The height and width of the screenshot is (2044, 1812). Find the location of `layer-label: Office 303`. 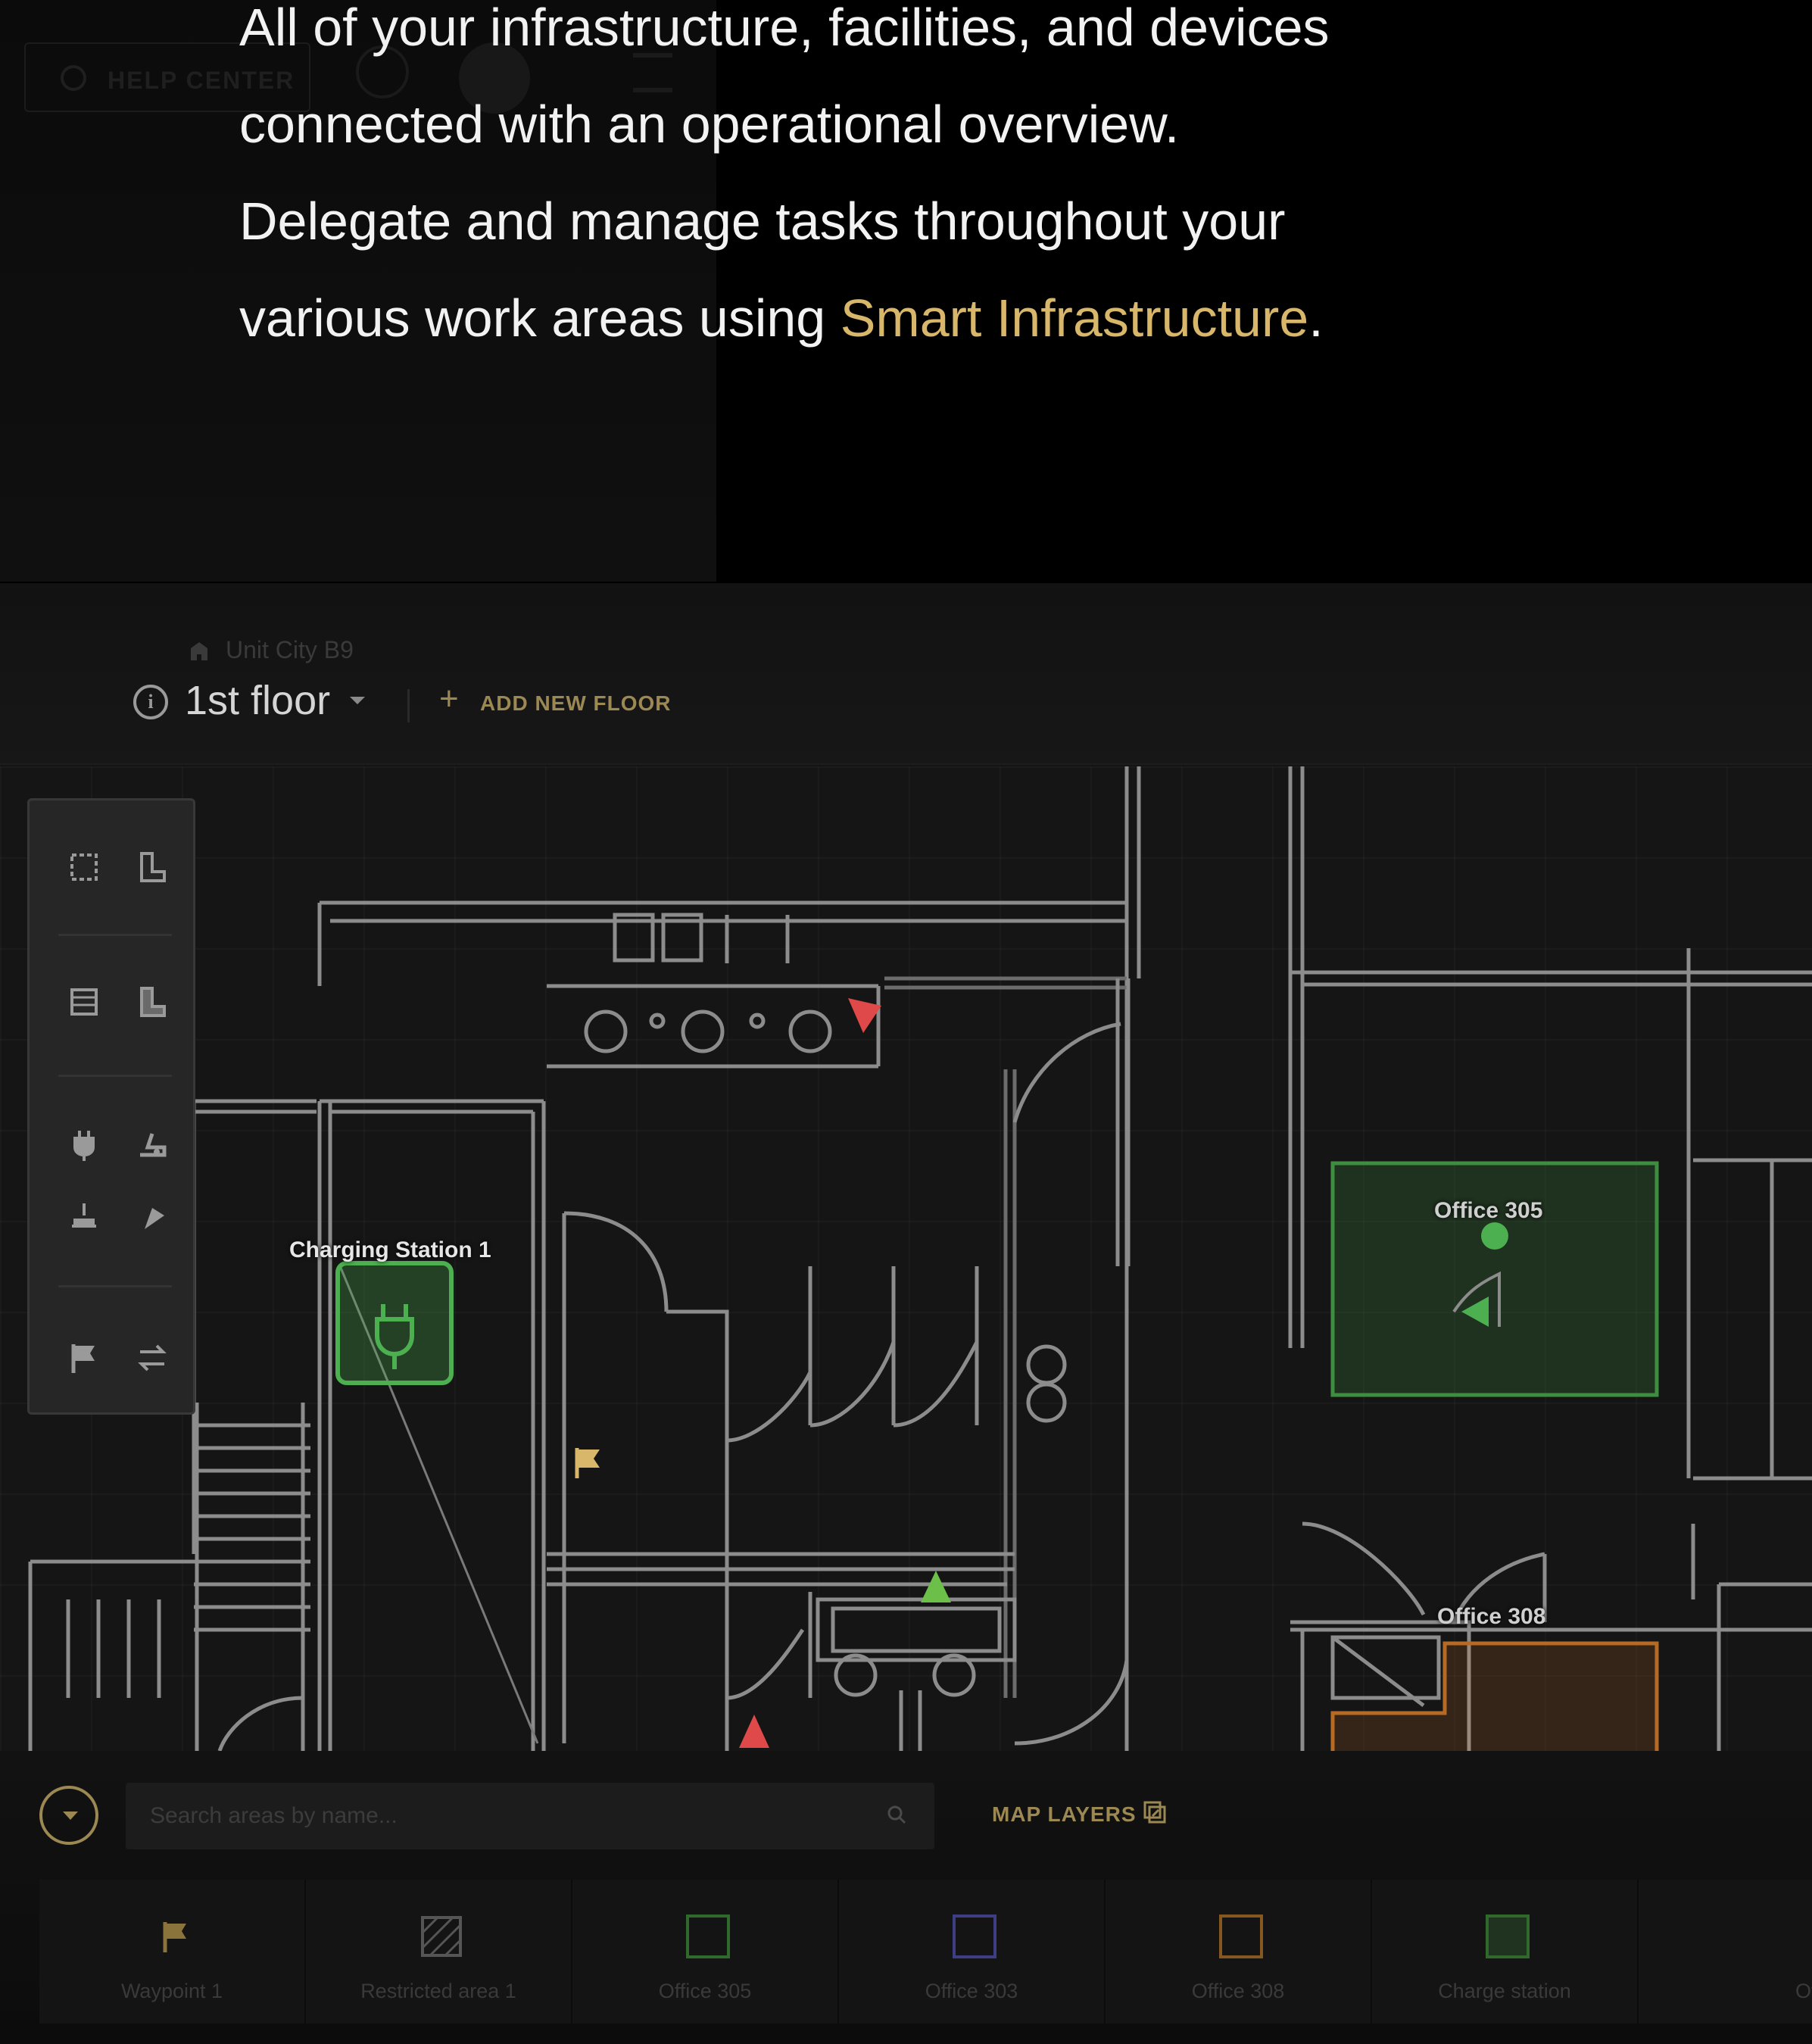

layer-label: Office 303 is located at coordinates (971, 1991).